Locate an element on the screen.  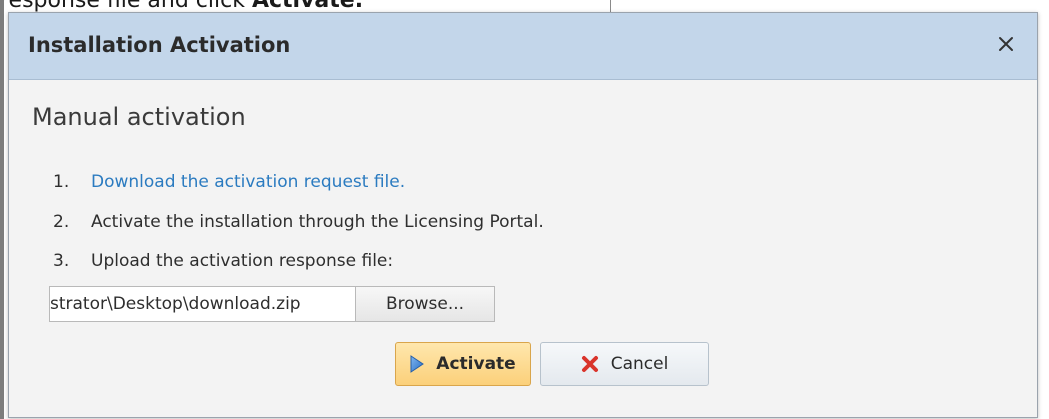
file-path-input: strator\Desktop\download.zip is located at coordinates (202, 304).